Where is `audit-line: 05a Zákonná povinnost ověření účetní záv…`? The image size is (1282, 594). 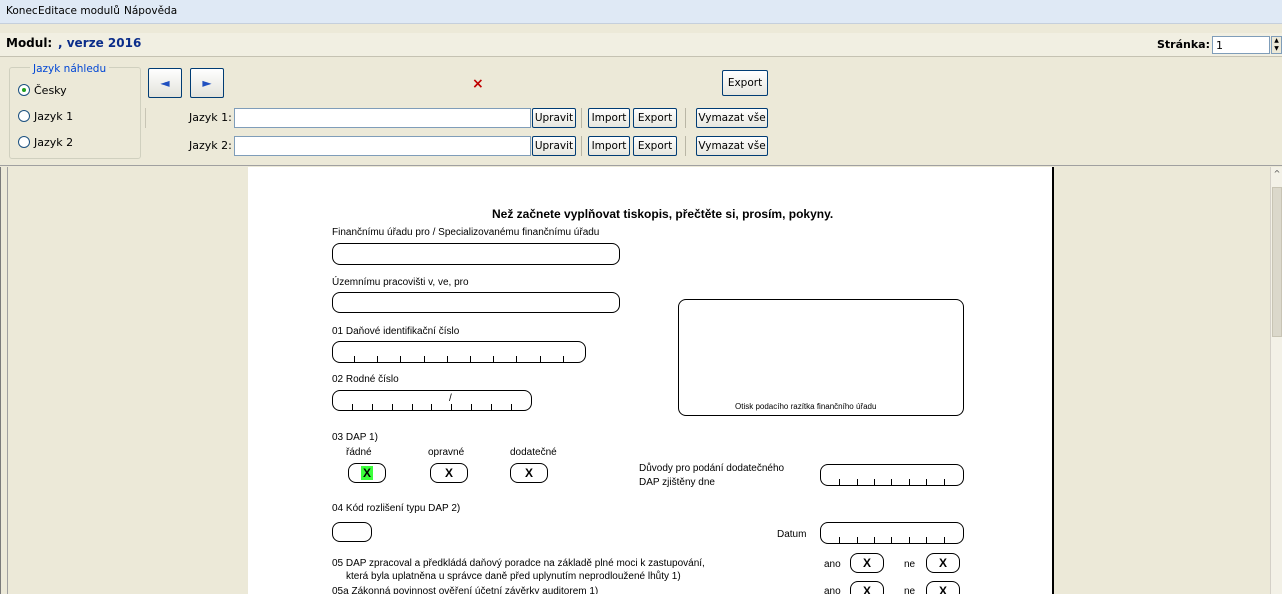 audit-line: 05a Zákonná povinnost ověření účetní záv… is located at coordinates (465, 590).